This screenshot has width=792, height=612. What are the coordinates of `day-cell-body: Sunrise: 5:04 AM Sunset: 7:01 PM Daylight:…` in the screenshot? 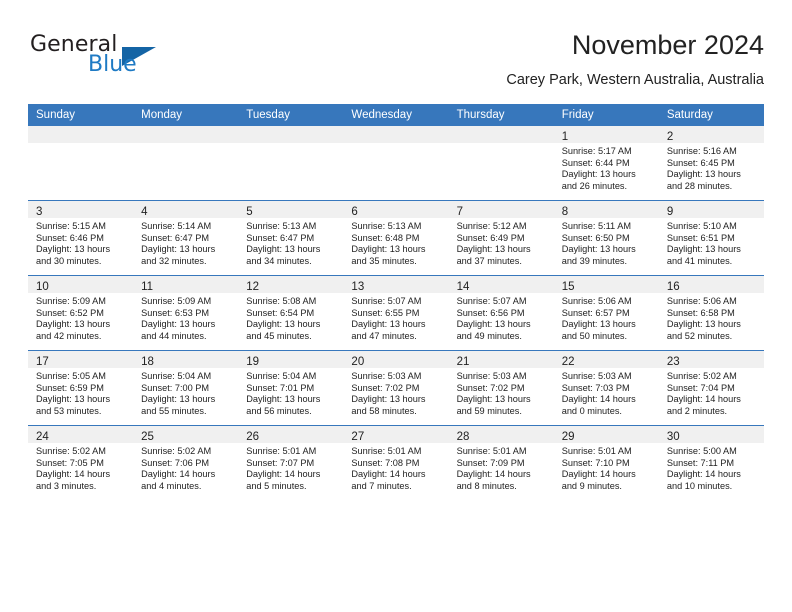 It's located at (290, 392).